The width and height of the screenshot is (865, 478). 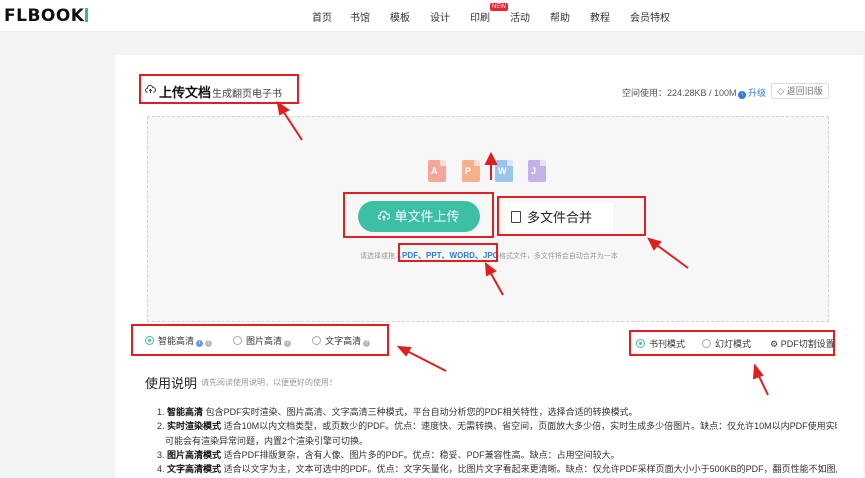 I want to click on upgrade-link: ↑ 升级, so click(x=752, y=92).